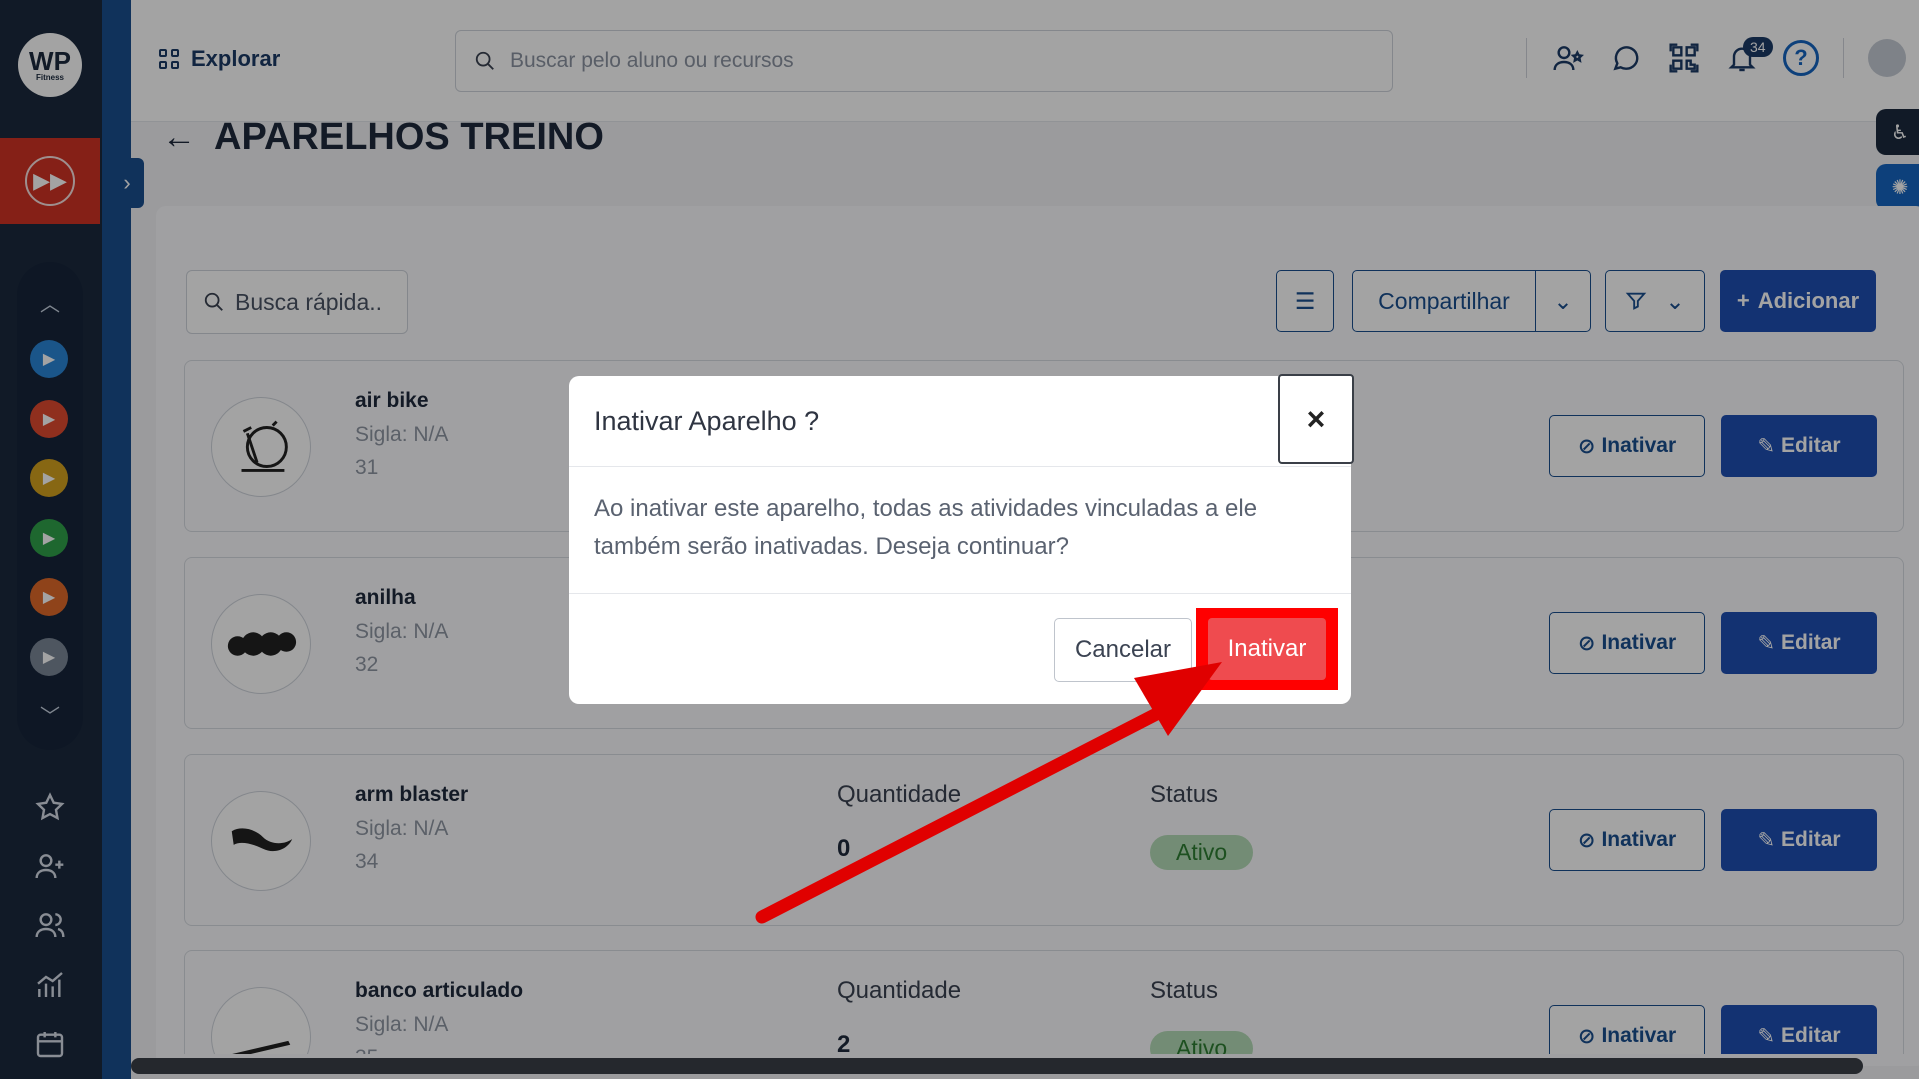  I want to click on confirm-highlight: Inativar, so click(1267, 649).